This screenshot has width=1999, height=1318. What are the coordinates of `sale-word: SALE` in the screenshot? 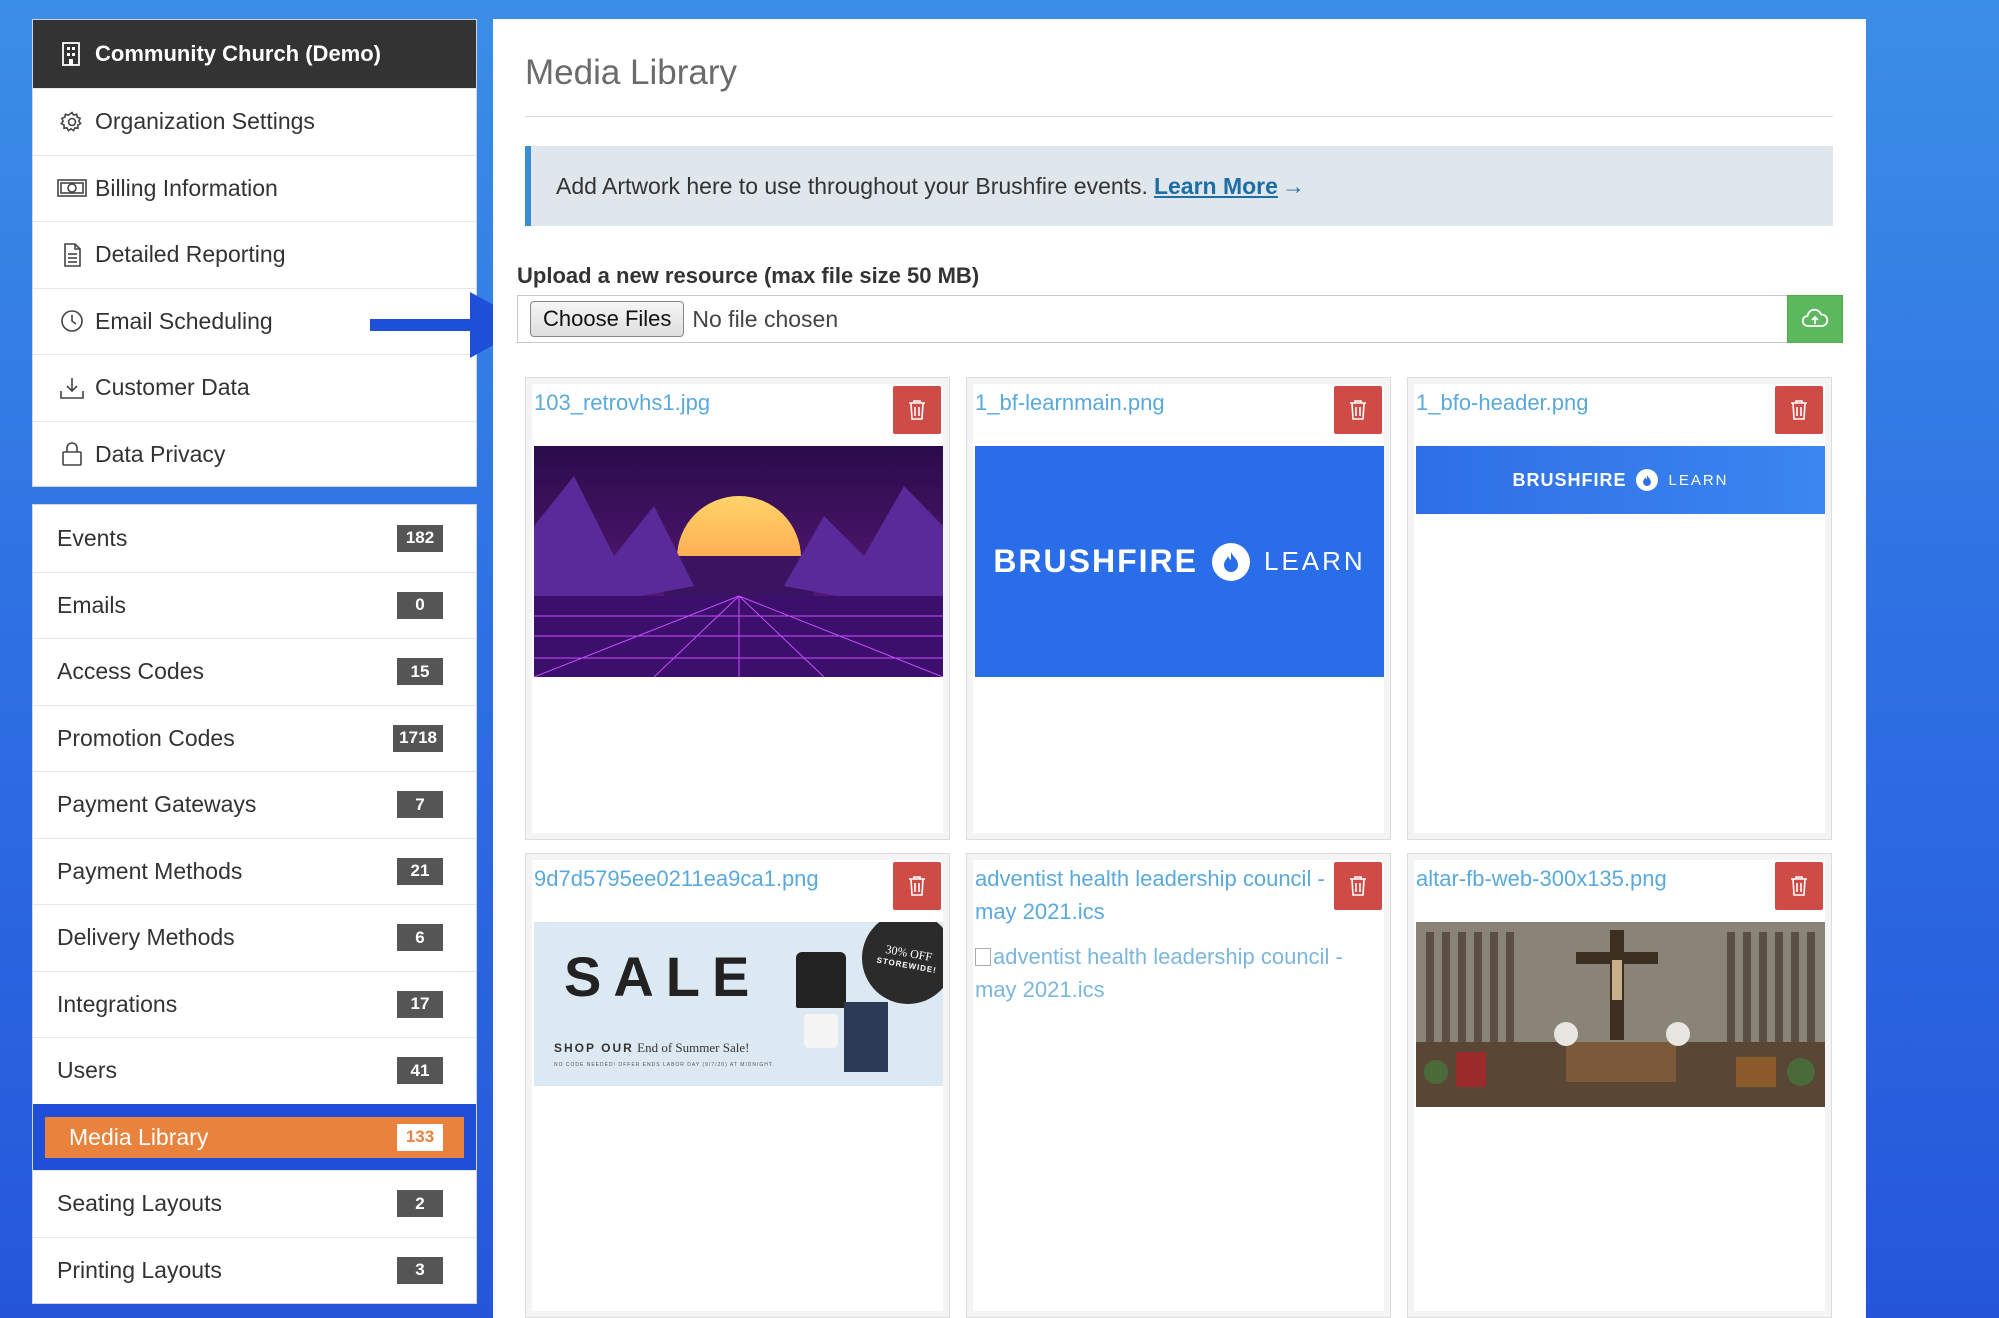 It's located at (663, 976).